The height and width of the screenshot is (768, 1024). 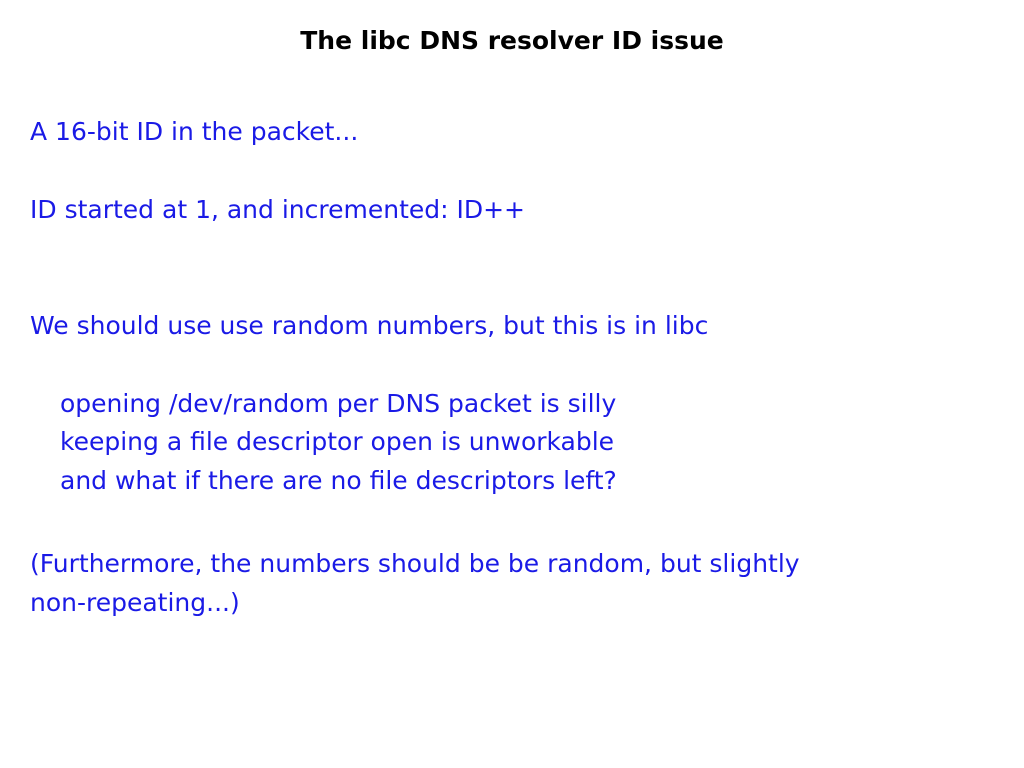 I want to click on slide-title: The libc DNS resolver ID issue, so click(x=512, y=40).